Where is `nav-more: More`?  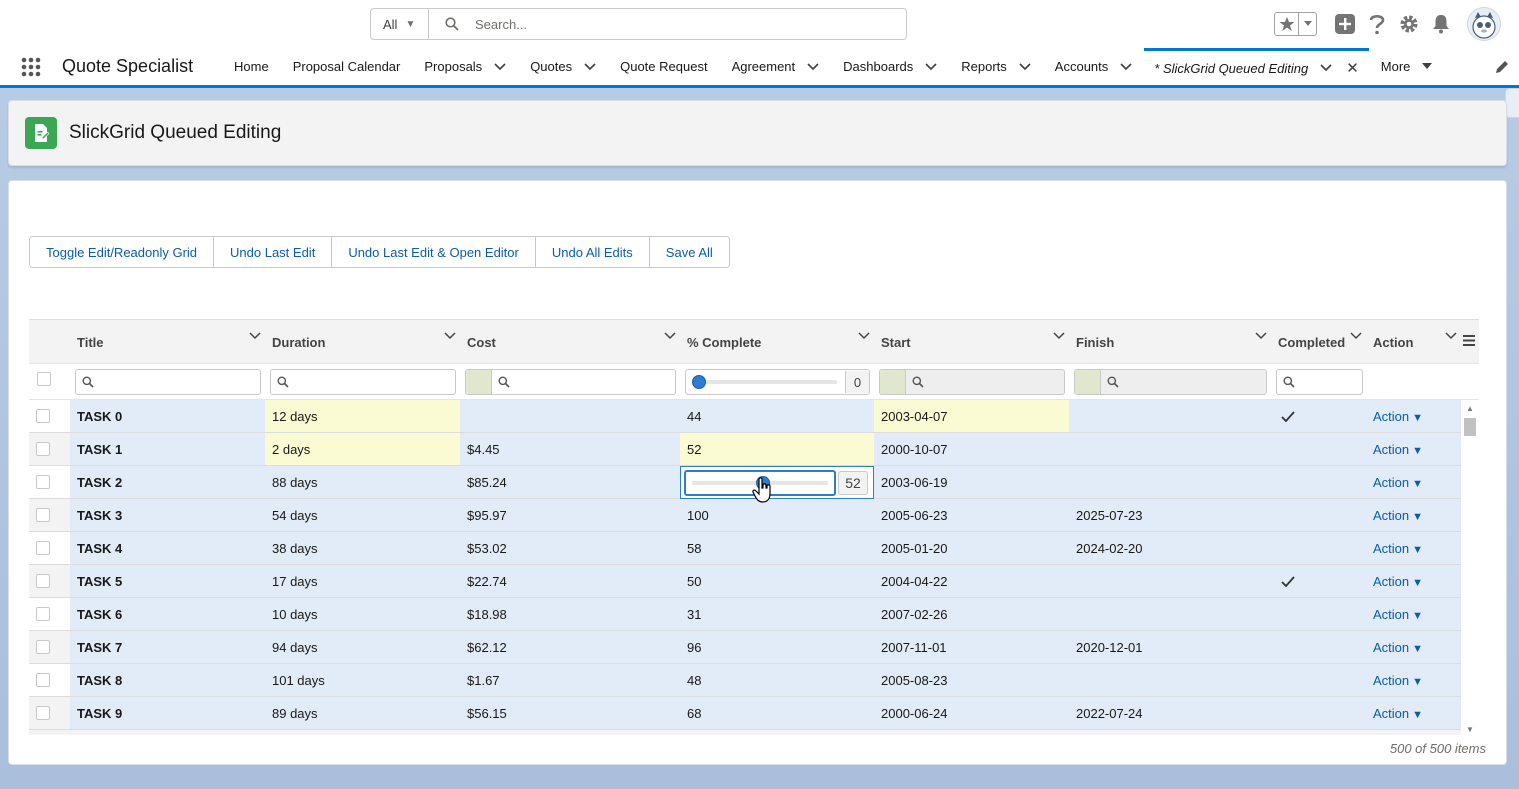 nav-more: More is located at coordinates (1407, 66).